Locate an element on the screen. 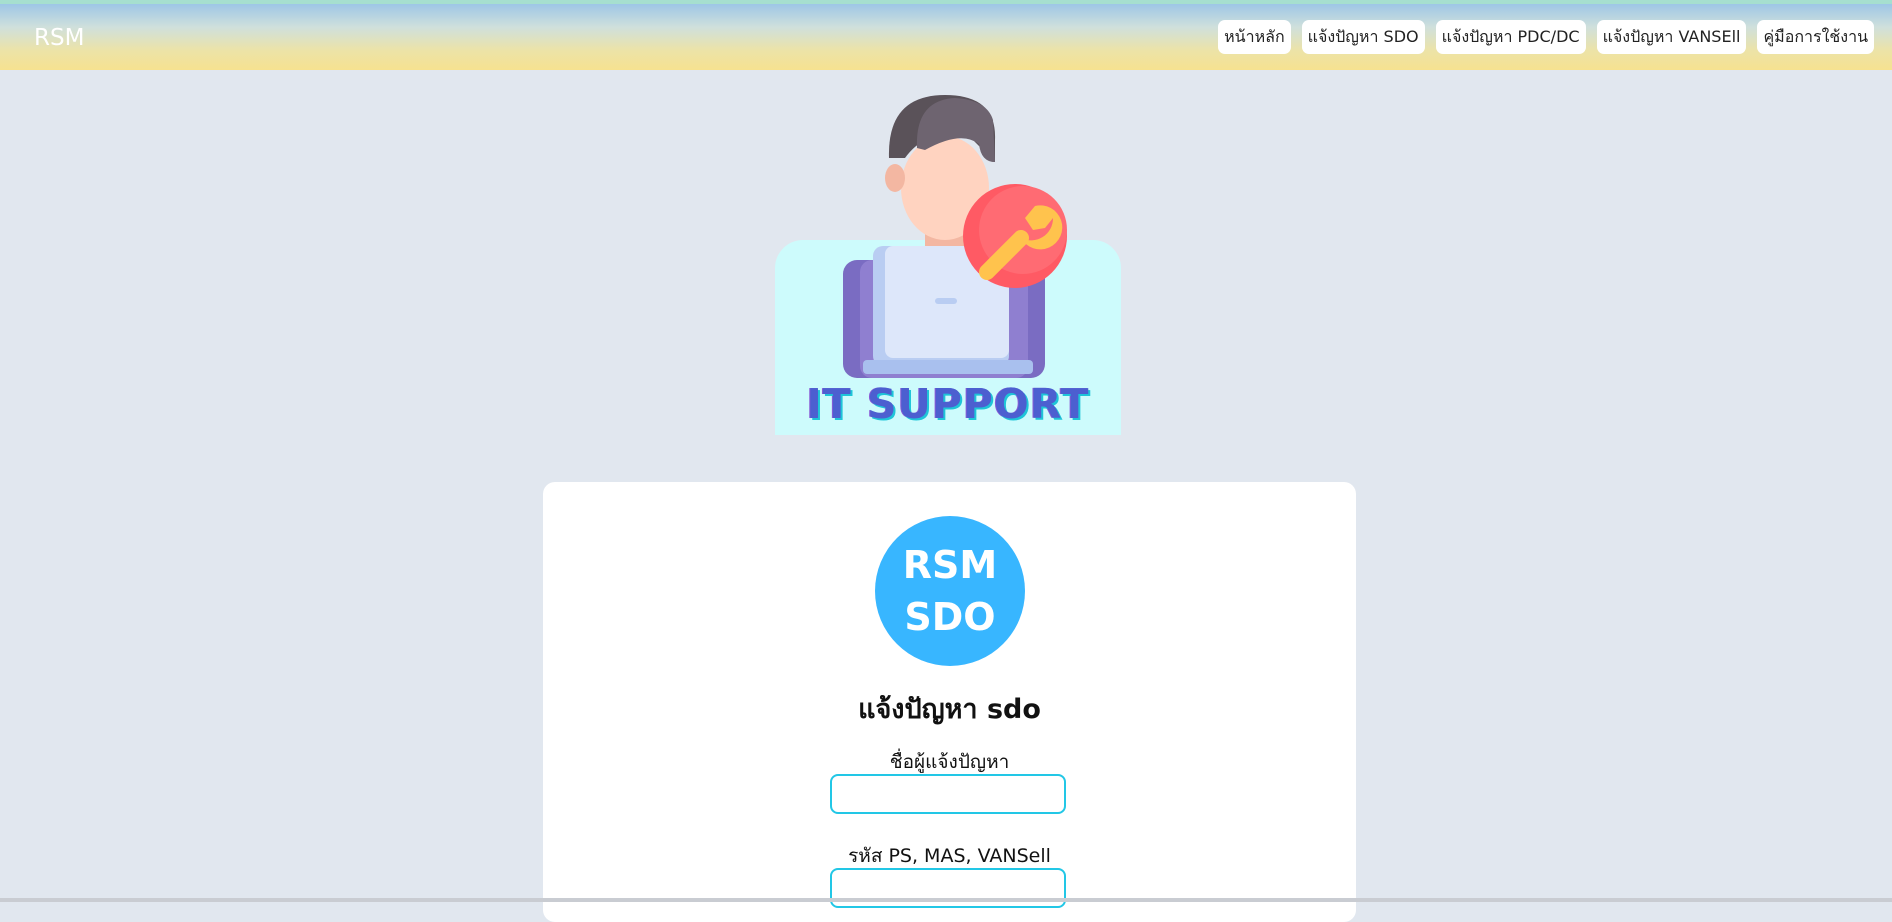  reporter-name-label: ชื่อผู้แจ้งปัญหา is located at coordinates (949, 762).